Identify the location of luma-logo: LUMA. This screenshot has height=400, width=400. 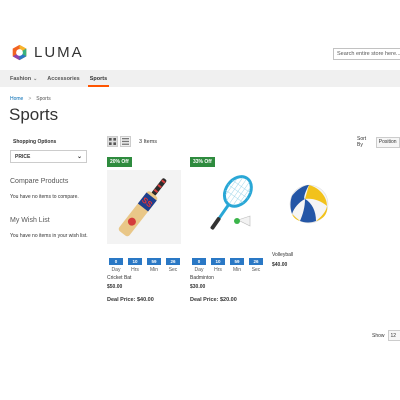
(47, 52).